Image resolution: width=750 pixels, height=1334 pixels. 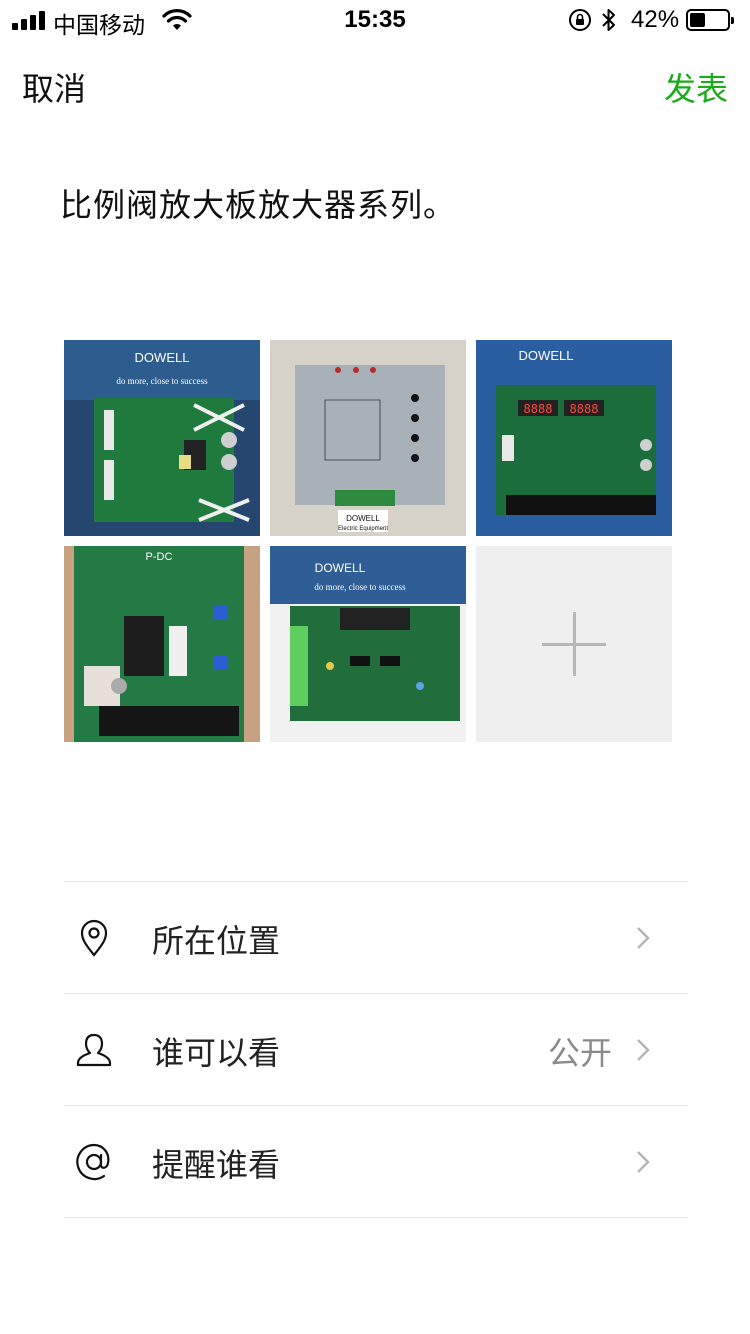 I want to click on visibility-label: 谁可以看, so click(x=216, y=1053).